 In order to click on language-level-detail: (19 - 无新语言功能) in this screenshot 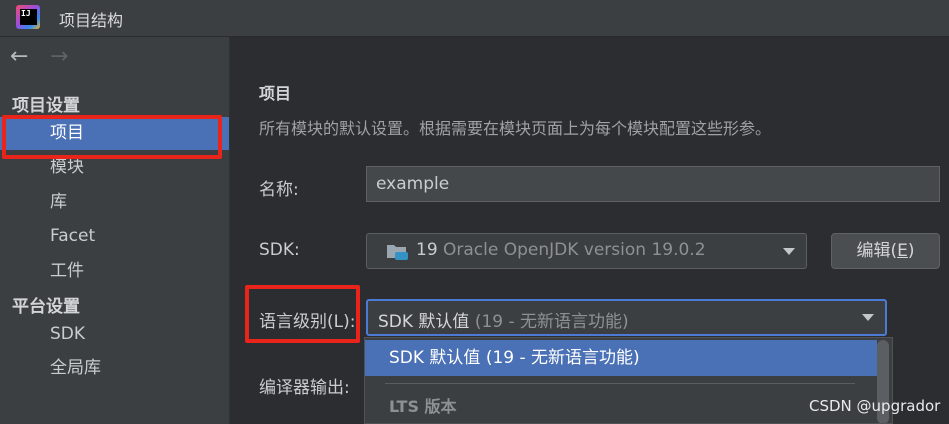, I will do `click(551, 322)`.